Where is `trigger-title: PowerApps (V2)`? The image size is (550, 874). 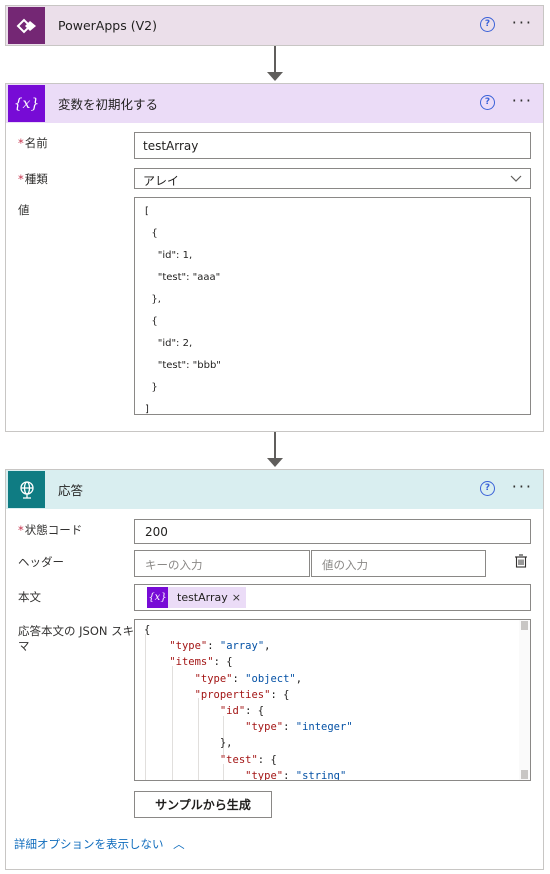
trigger-title: PowerApps (V2) is located at coordinates (107, 25).